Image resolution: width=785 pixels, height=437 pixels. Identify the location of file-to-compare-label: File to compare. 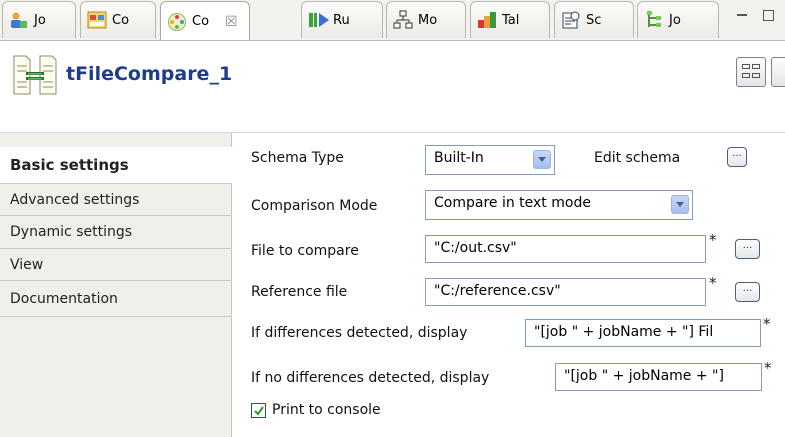
(305, 251).